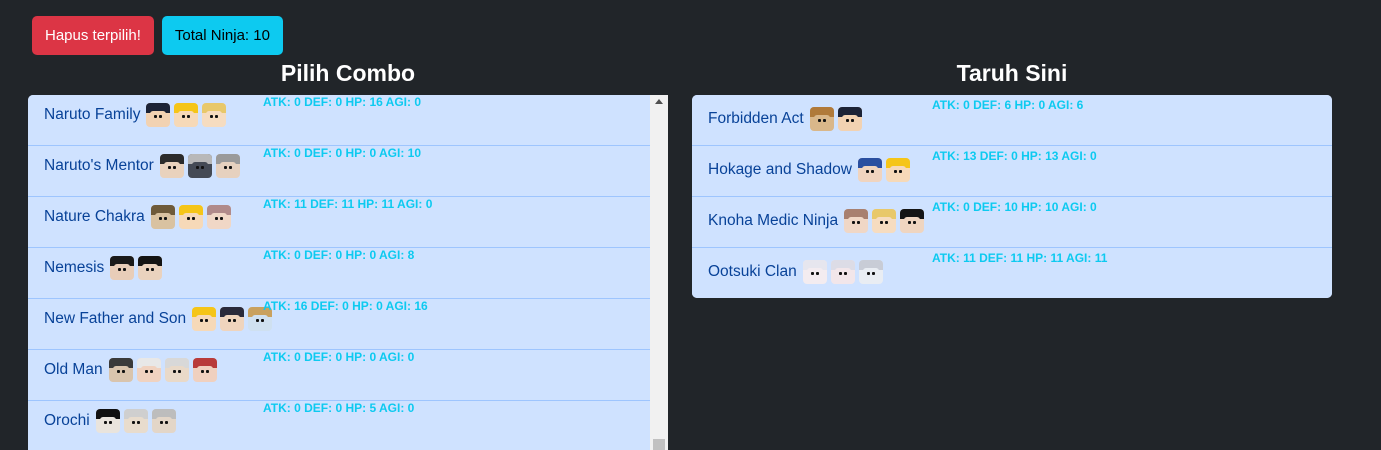  Describe the element at coordinates (342, 102) in the screenshot. I see `combo-stats: ATK: 0 DEF: 0 HP: 16 AGI: 0` at that location.